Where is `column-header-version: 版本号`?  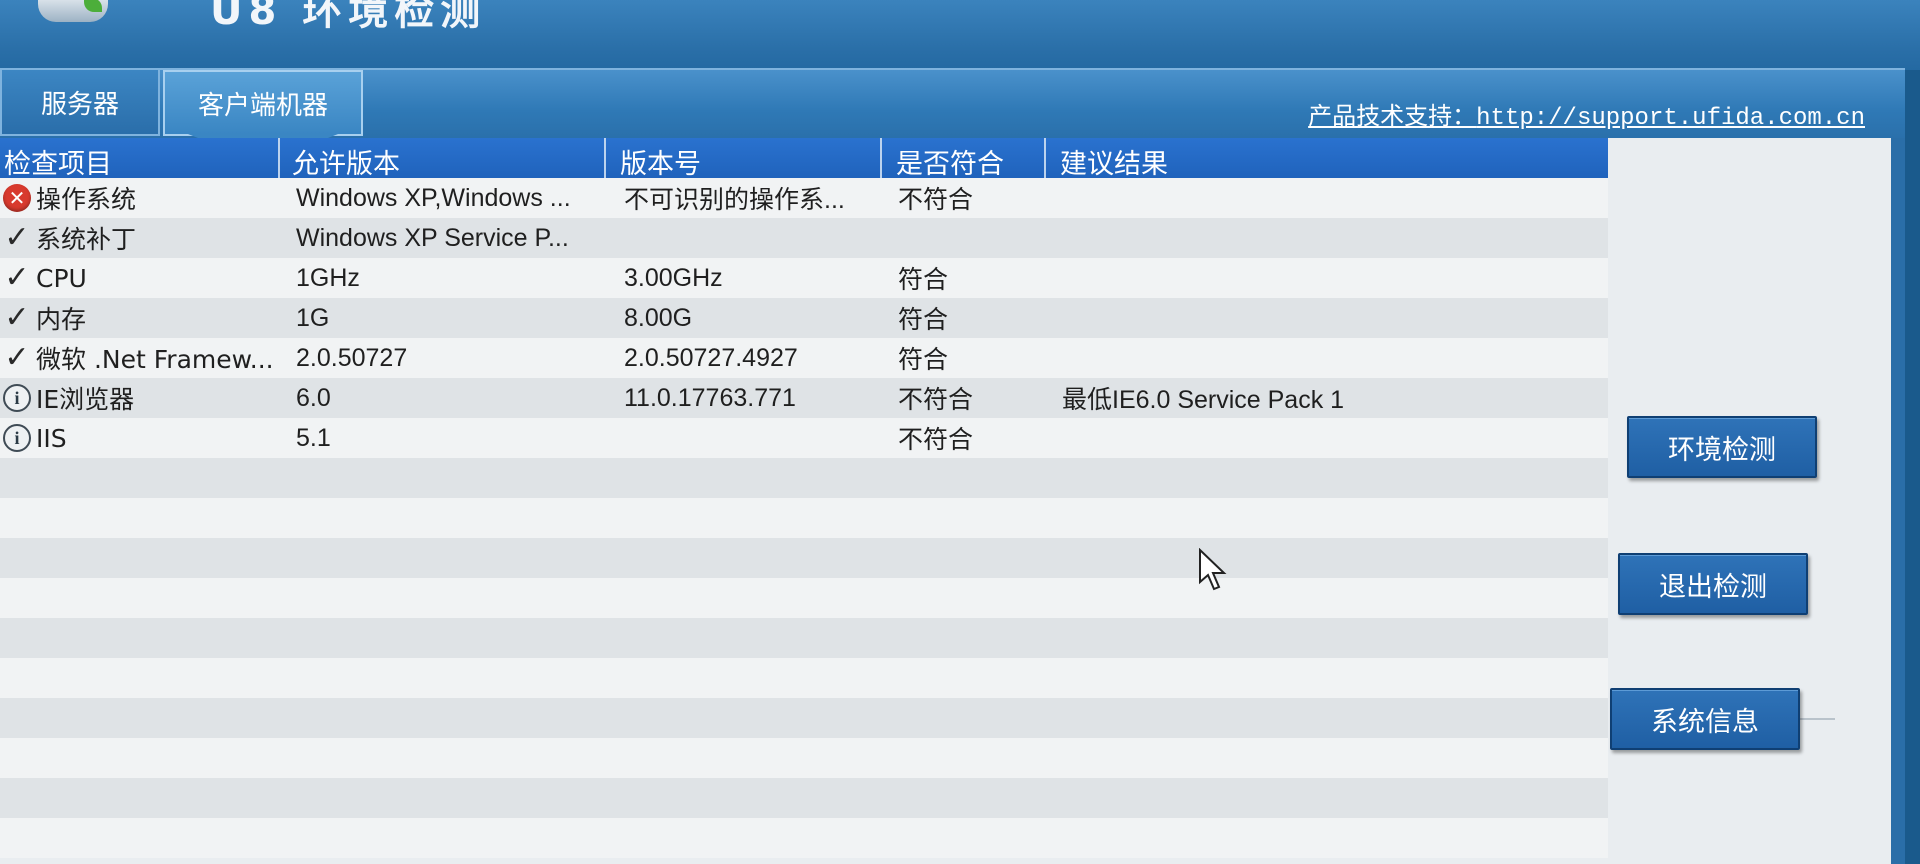
column-header-version: 版本号 is located at coordinates (744, 159).